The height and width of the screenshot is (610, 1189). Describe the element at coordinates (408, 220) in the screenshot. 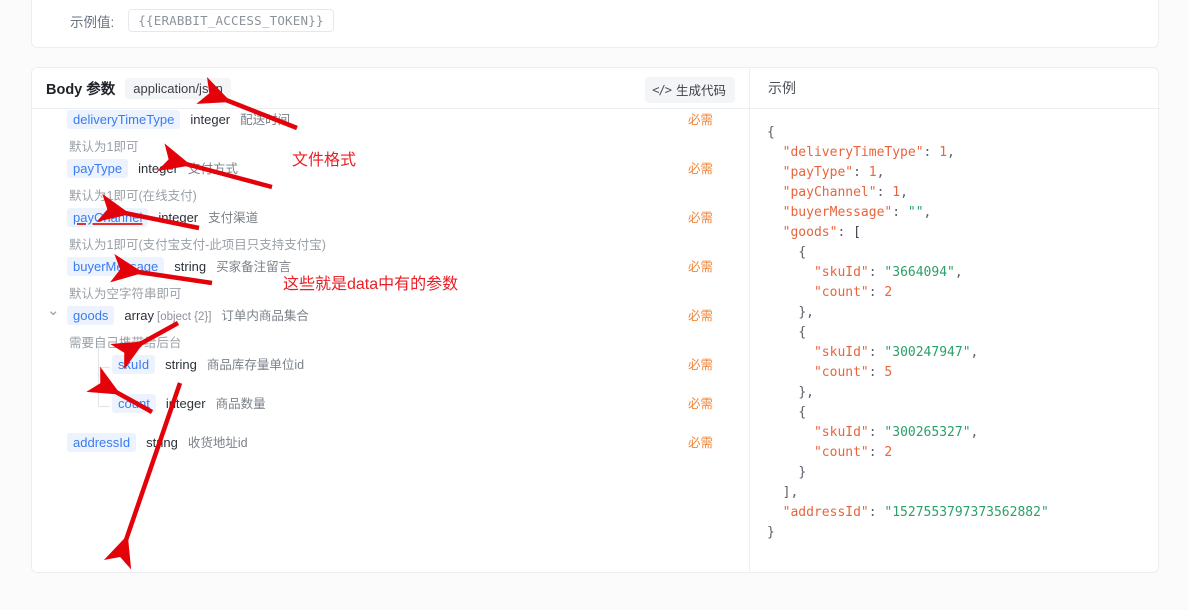

I see `param-main: payChannel integer 支付渠道 必需` at that location.